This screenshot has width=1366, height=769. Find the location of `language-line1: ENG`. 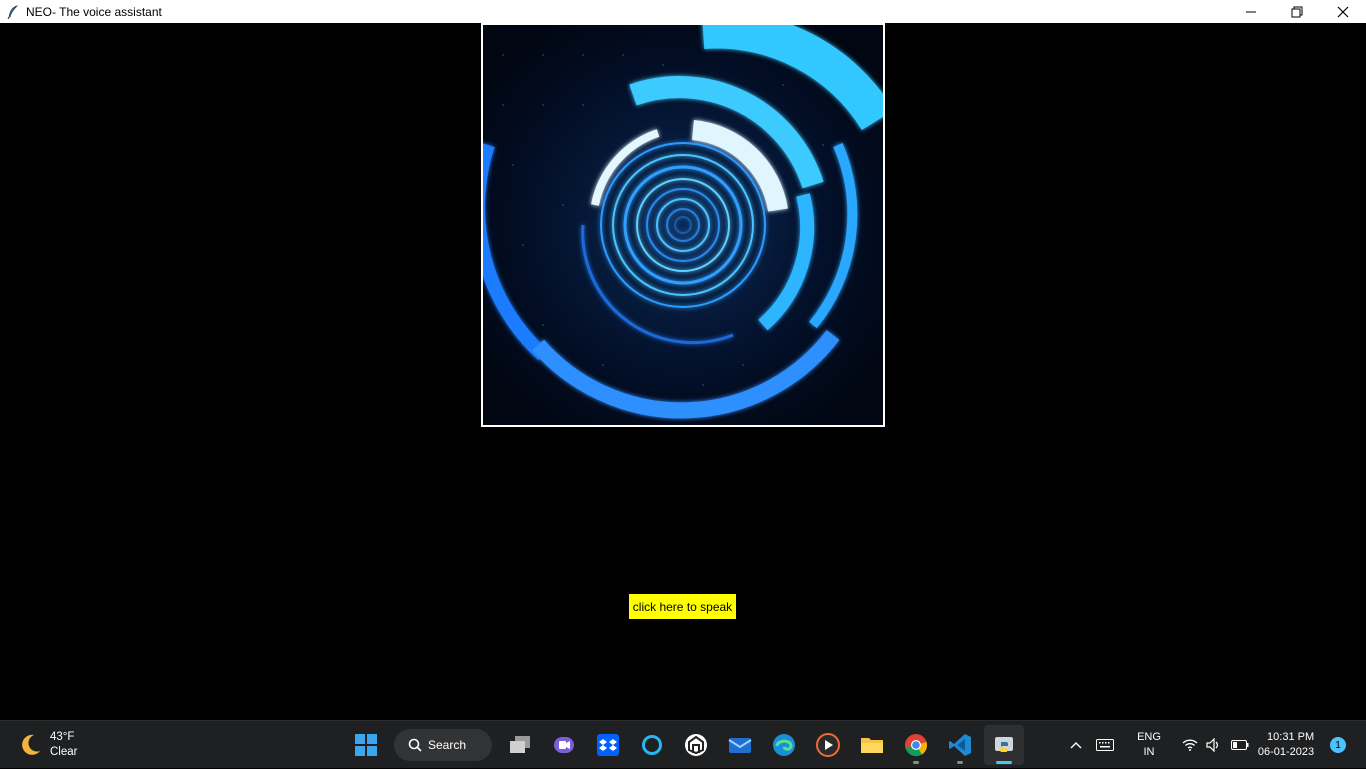

language-line1: ENG is located at coordinates (1149, 737).